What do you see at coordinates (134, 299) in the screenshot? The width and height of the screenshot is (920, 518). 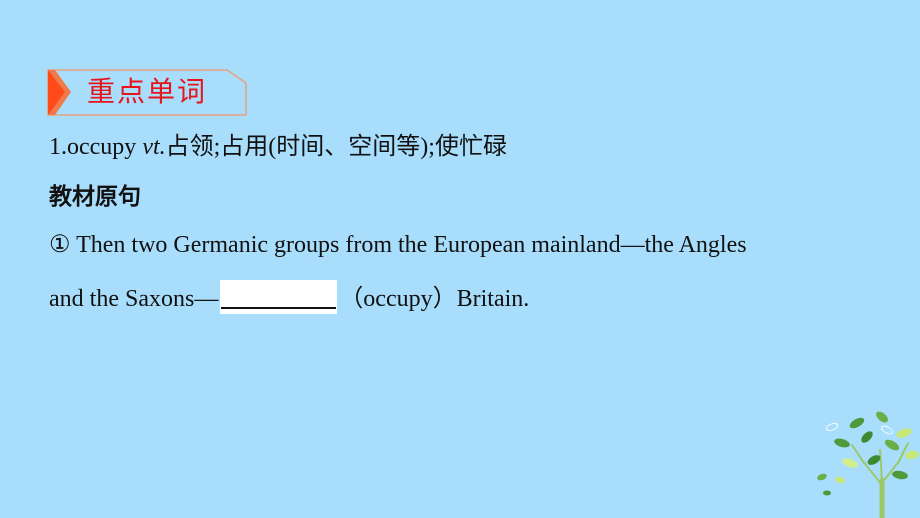 I see `sentence-before-blank: and the Saxons—` at bounding box center [134, 299].